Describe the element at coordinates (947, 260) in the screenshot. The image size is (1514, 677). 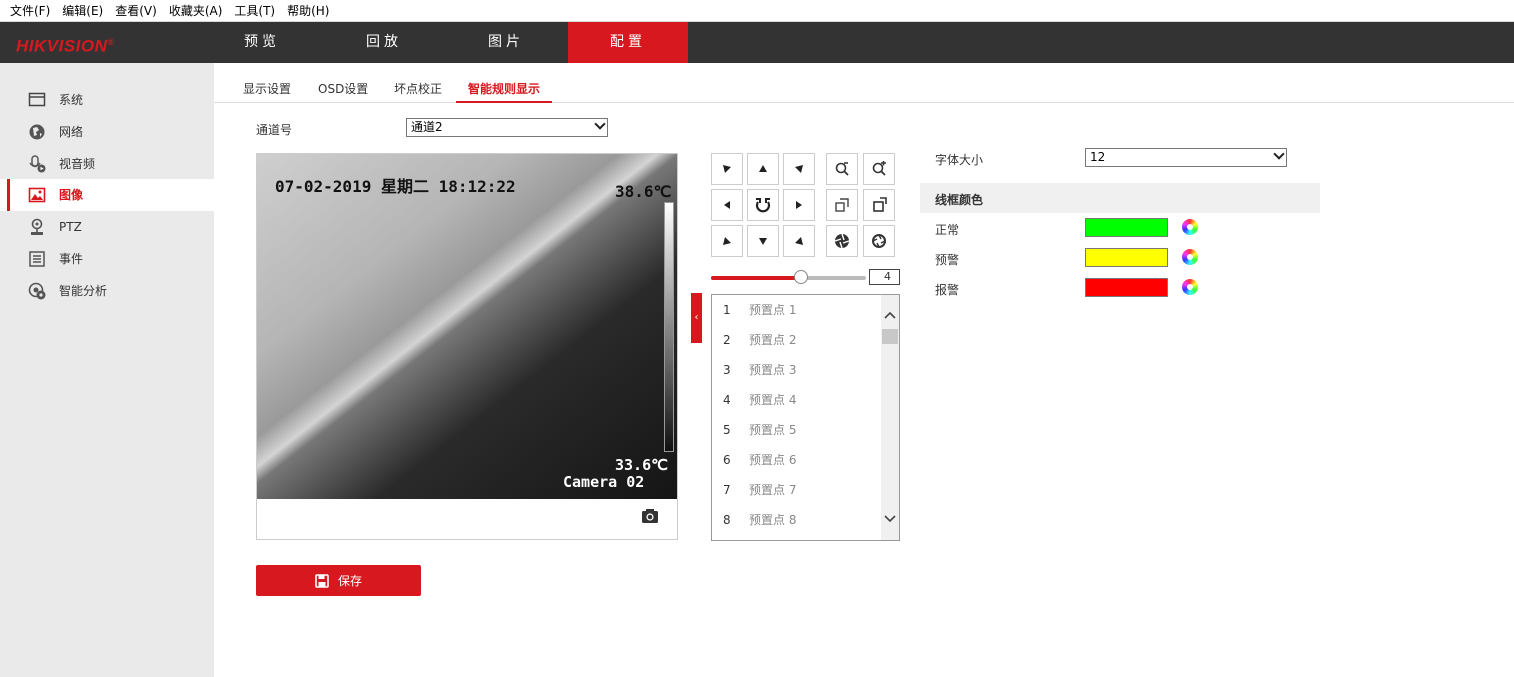
I see `warning-color-label: 预警` at that location.